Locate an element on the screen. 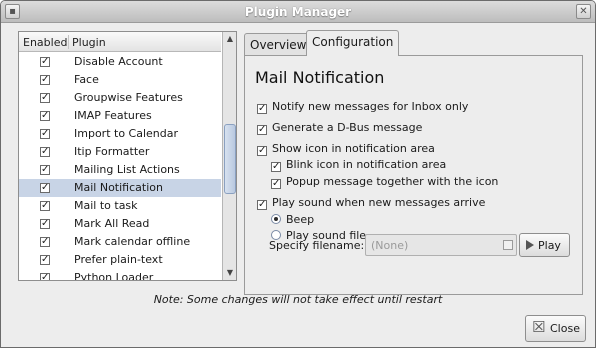 Image resolution: width=596 pixels, height=348 pixels. plugin-name: IMAP Features is located at coordinates (113, 115).